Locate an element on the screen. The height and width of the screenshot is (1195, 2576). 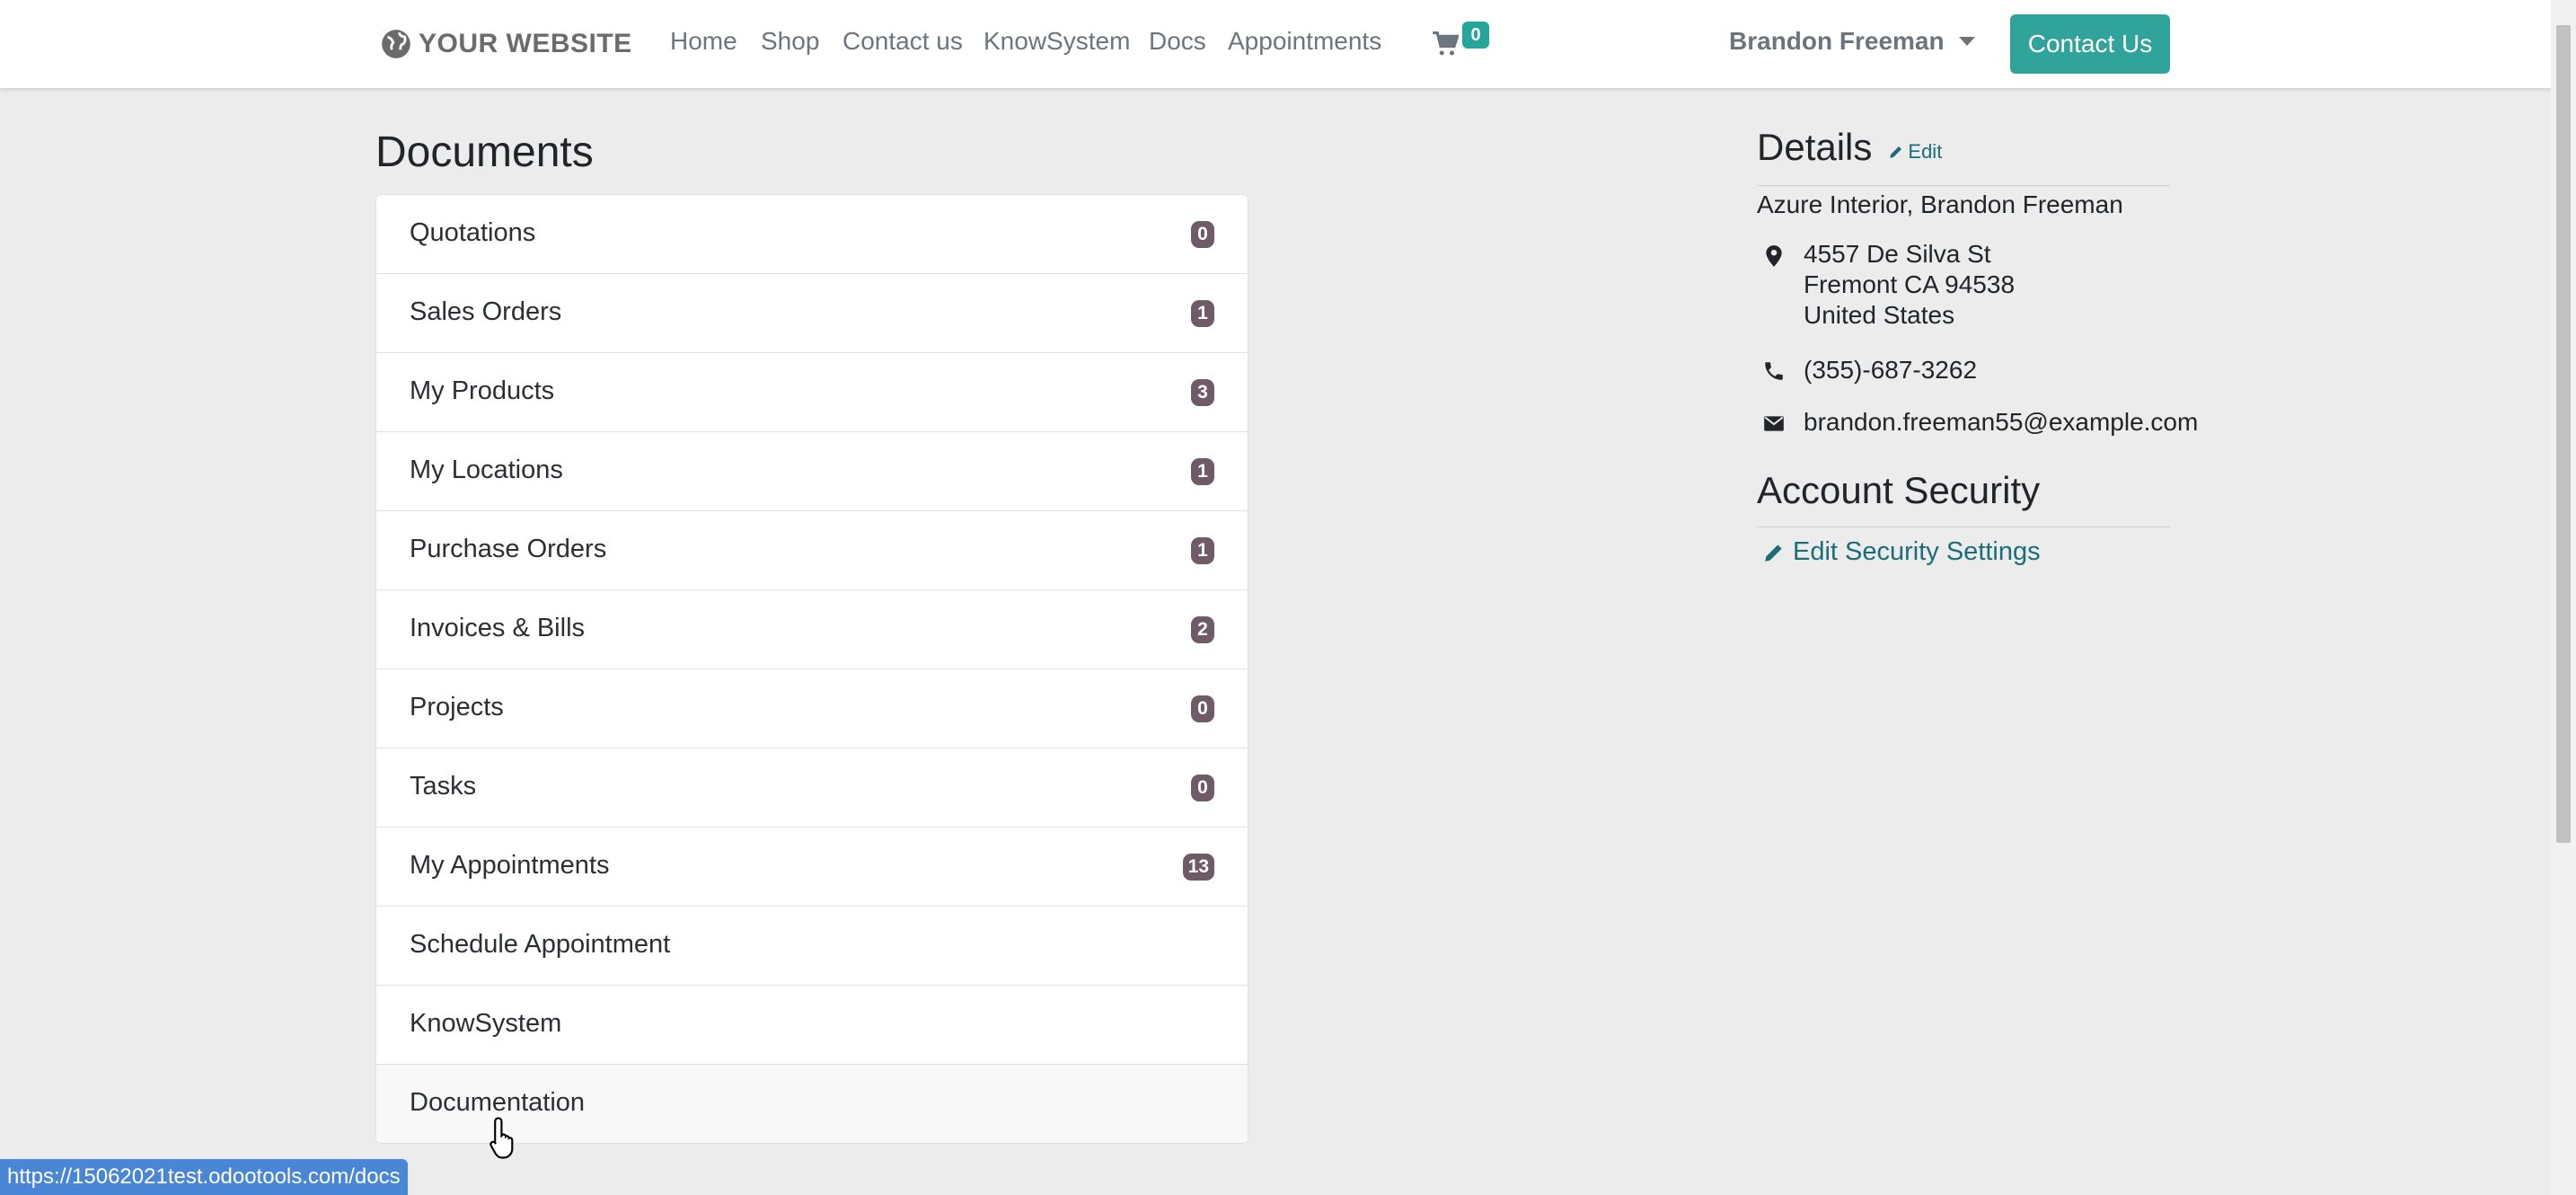
doc-item-tasks: Tasks 0 is located at coordinates (812, 788).